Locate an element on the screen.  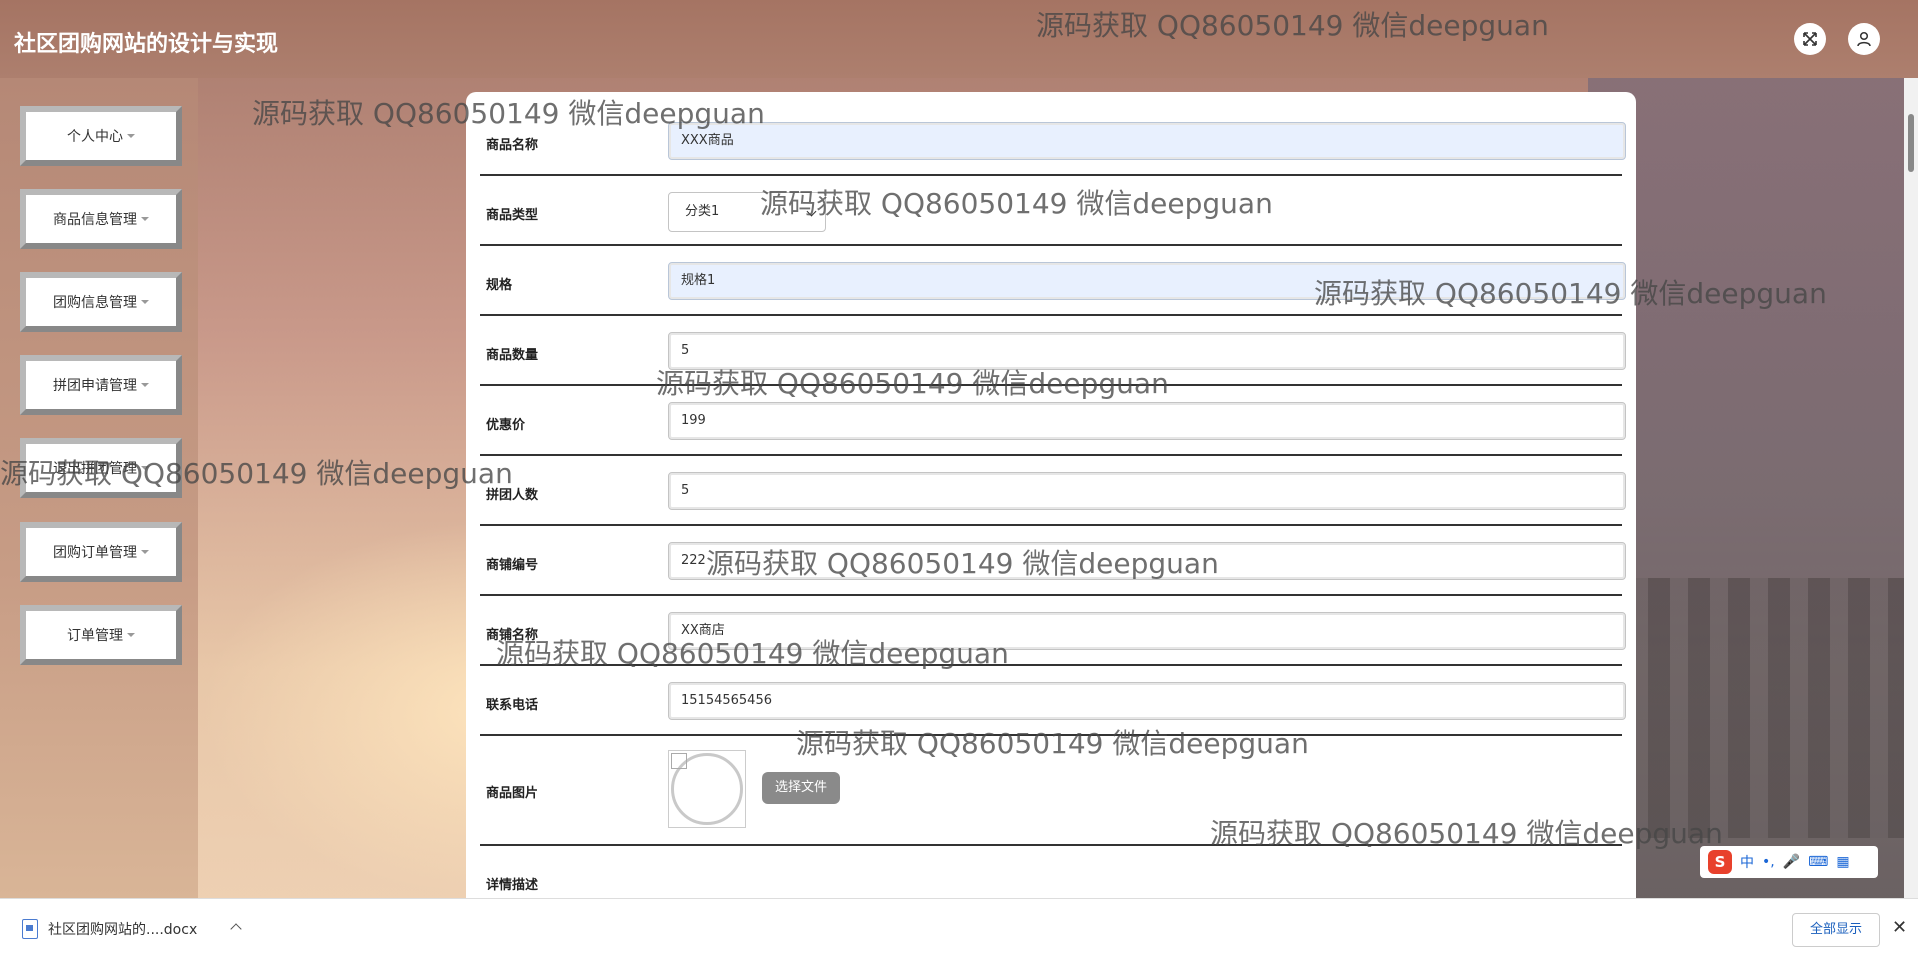
scrollbar-thumb is located at coordinates (1911, 143).